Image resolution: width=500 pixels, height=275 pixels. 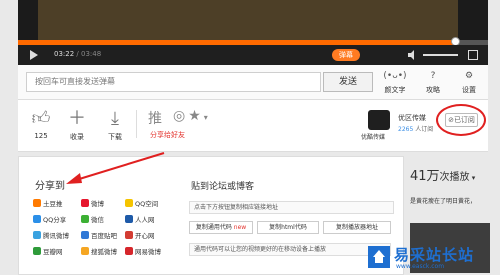 What do you see at coordinates (248, 20) in the screenshot?
I see `video-image` at bounding box center [248, 20].